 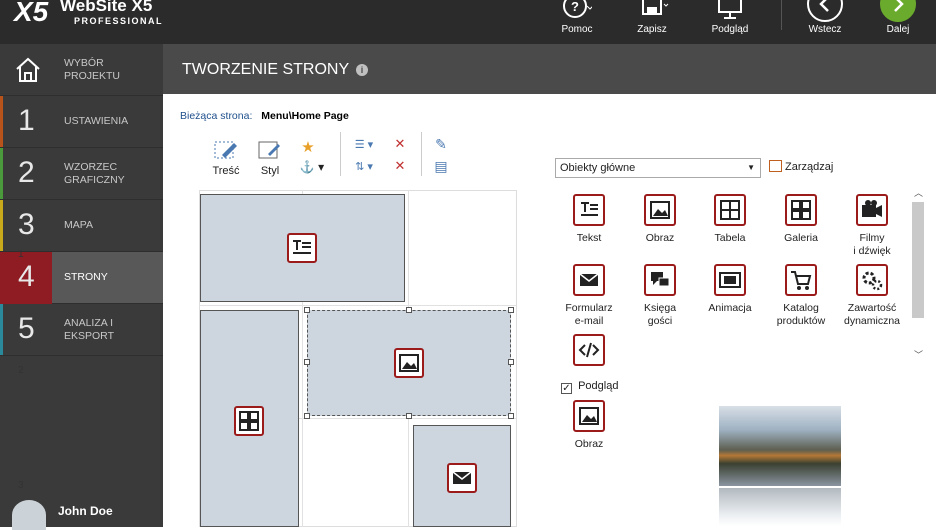 What do you see at coordinates (660, 238) in the screenshot?
I see `object-label: Obraz` at bounding box center [660, 238].